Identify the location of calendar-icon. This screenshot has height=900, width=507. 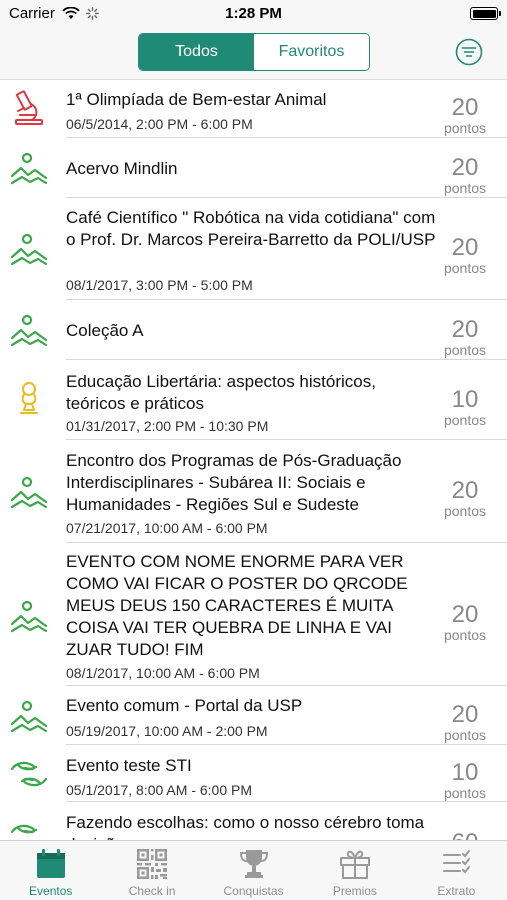
(50, 863).